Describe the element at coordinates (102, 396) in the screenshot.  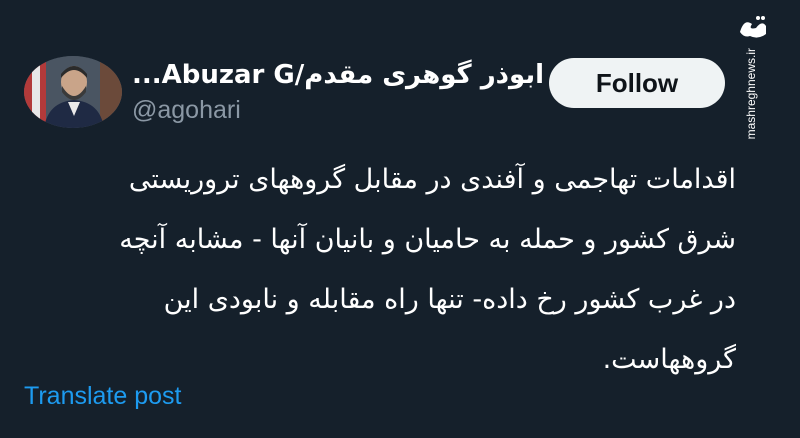
I see `translate-post-link: Translate post` at that location.